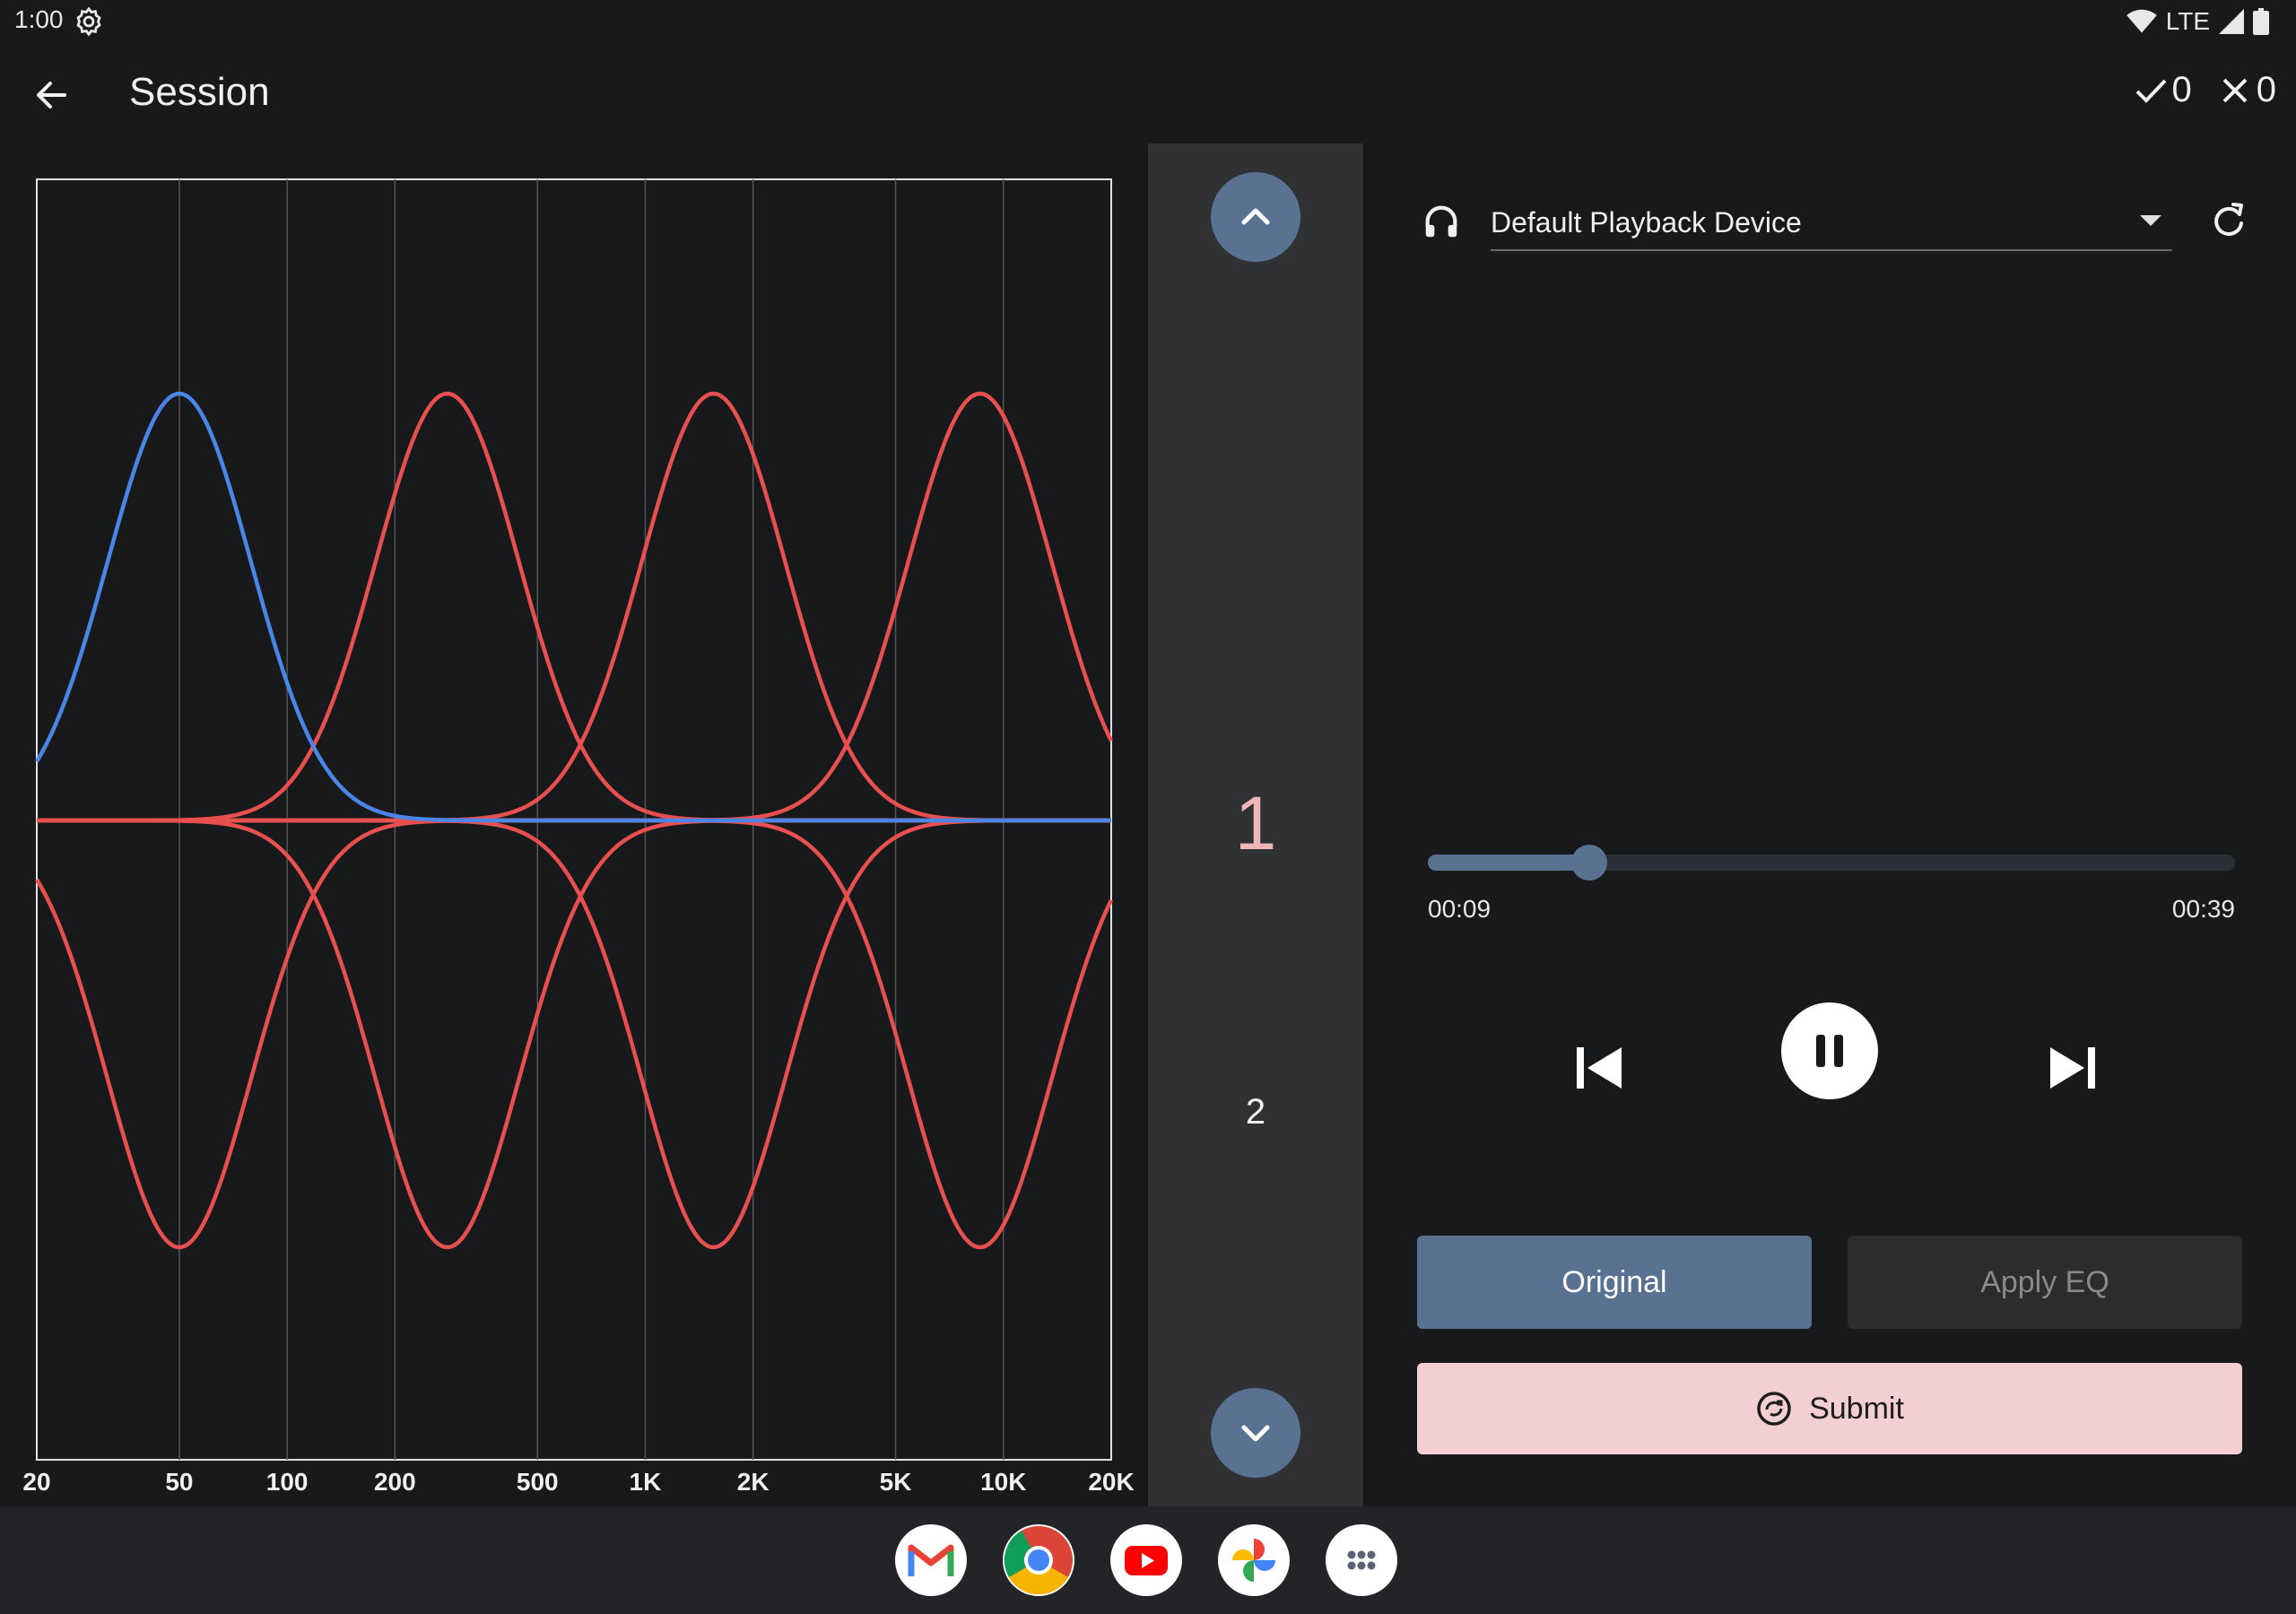  I want to click on playback-device-row: Default Playback Device, so click(1836, 226).